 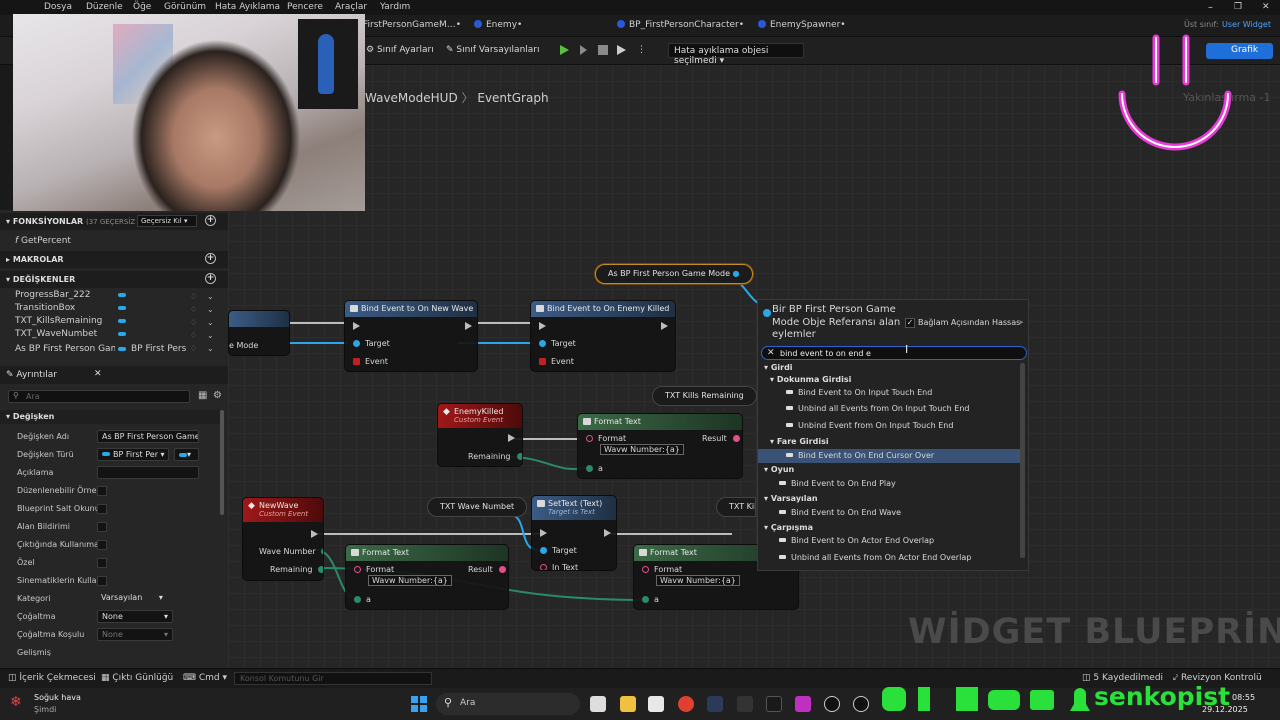 I want to click on blueprint-readonly-checkbox, so click(x=102, y=509).